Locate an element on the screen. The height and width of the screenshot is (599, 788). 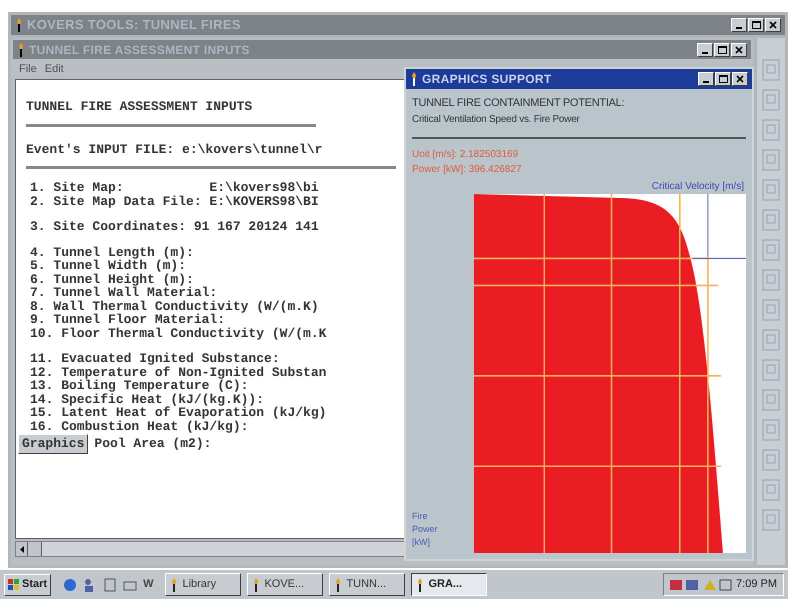
input-line: 4. Tunnel Length (m): is located at coordinates (112, 252).